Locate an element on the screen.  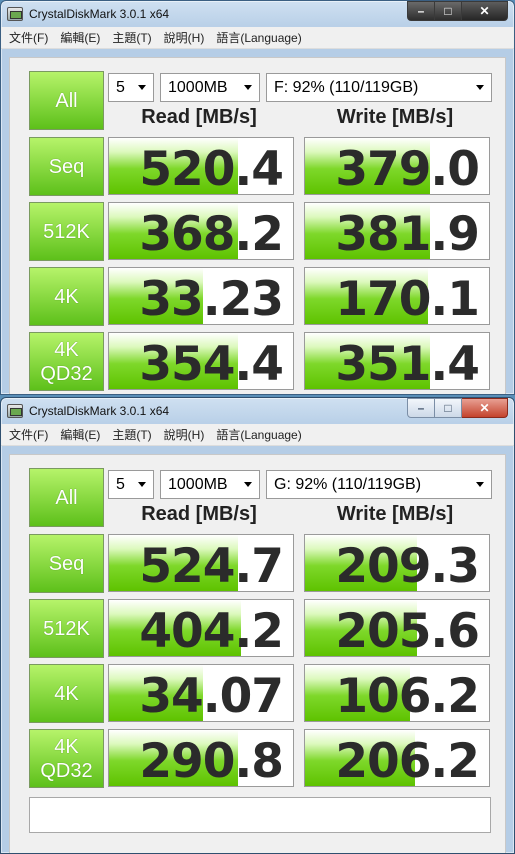
write-value: 381.9 is located at coordinates (407, 233).